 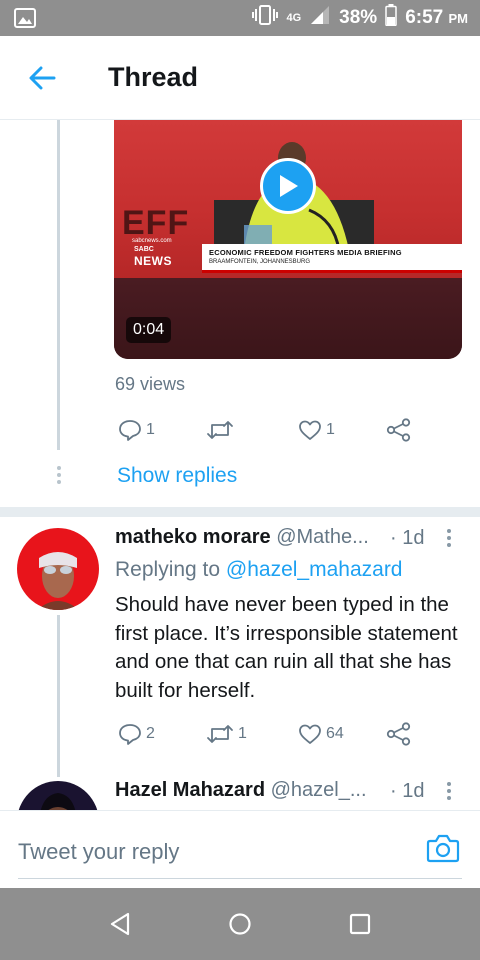 I want to click on system-nav-bar, so click(x=240, y=924).